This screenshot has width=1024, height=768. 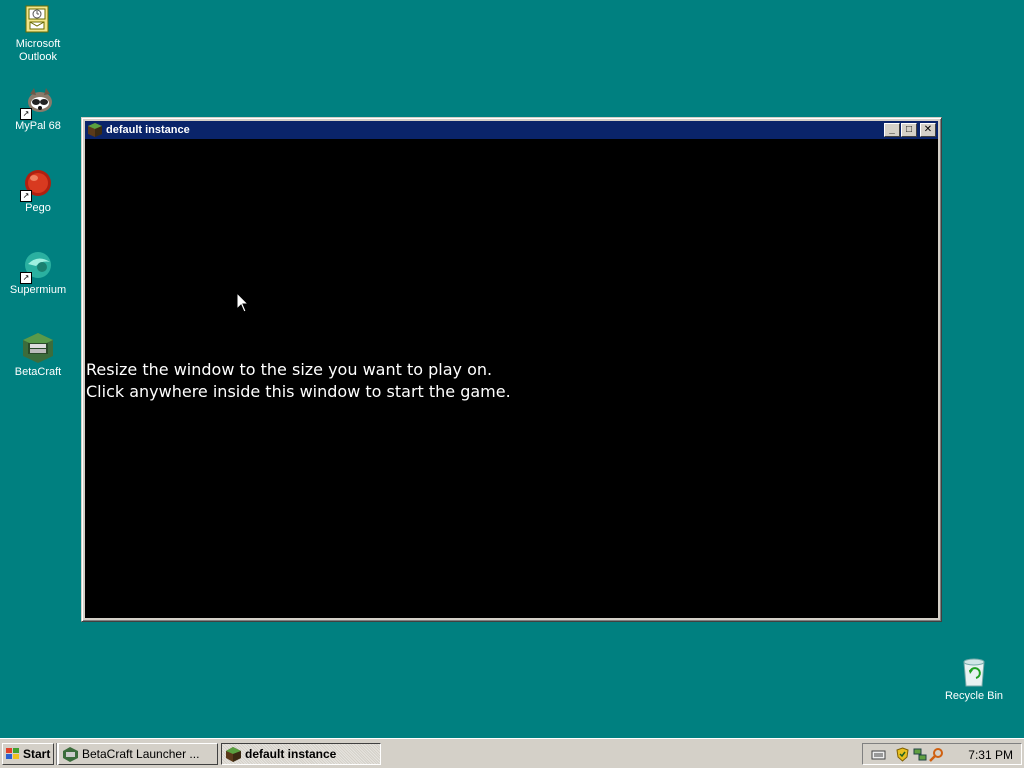 I want to click on outlook-icon, so click(x=38, y=20).